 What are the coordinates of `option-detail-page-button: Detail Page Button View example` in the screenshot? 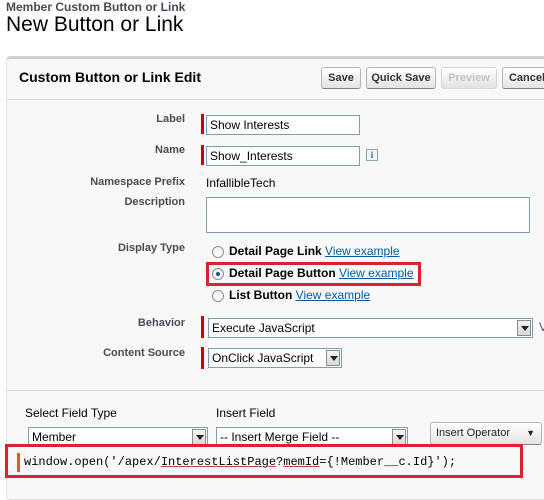 It's located at (321, 273).